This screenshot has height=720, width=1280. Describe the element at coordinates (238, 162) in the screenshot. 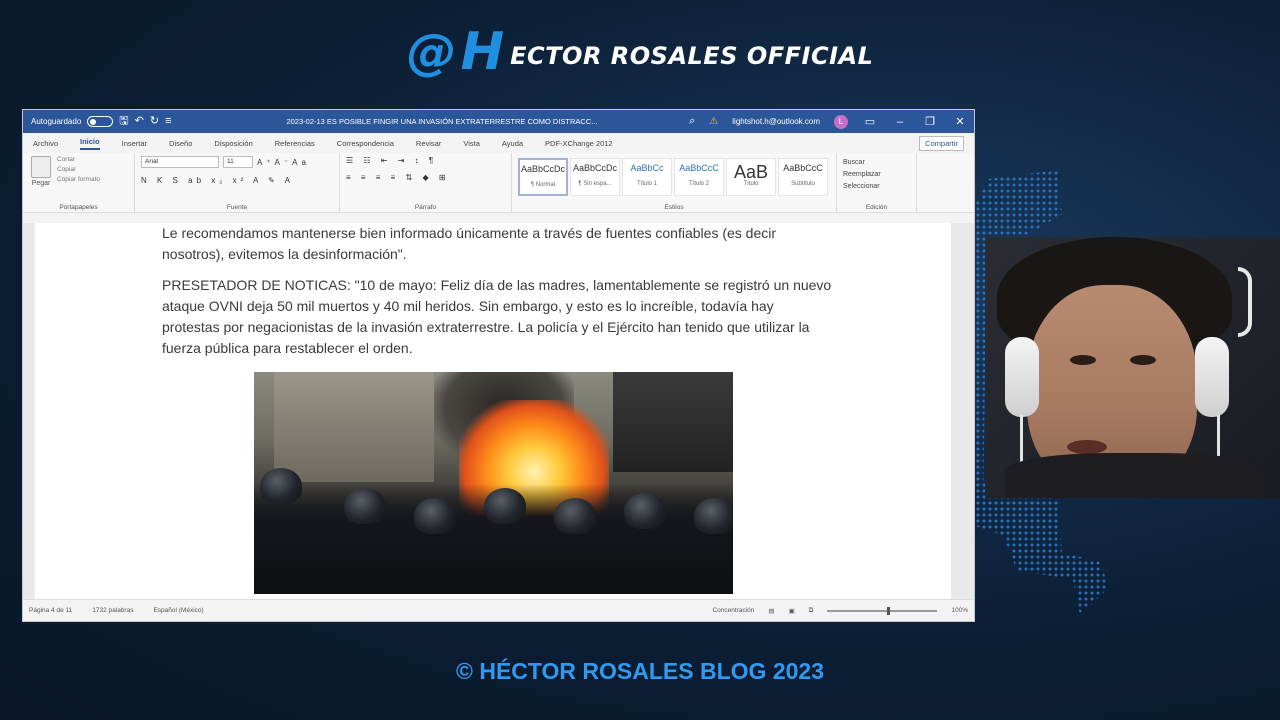

I see `font-size-select: 11` at that location.